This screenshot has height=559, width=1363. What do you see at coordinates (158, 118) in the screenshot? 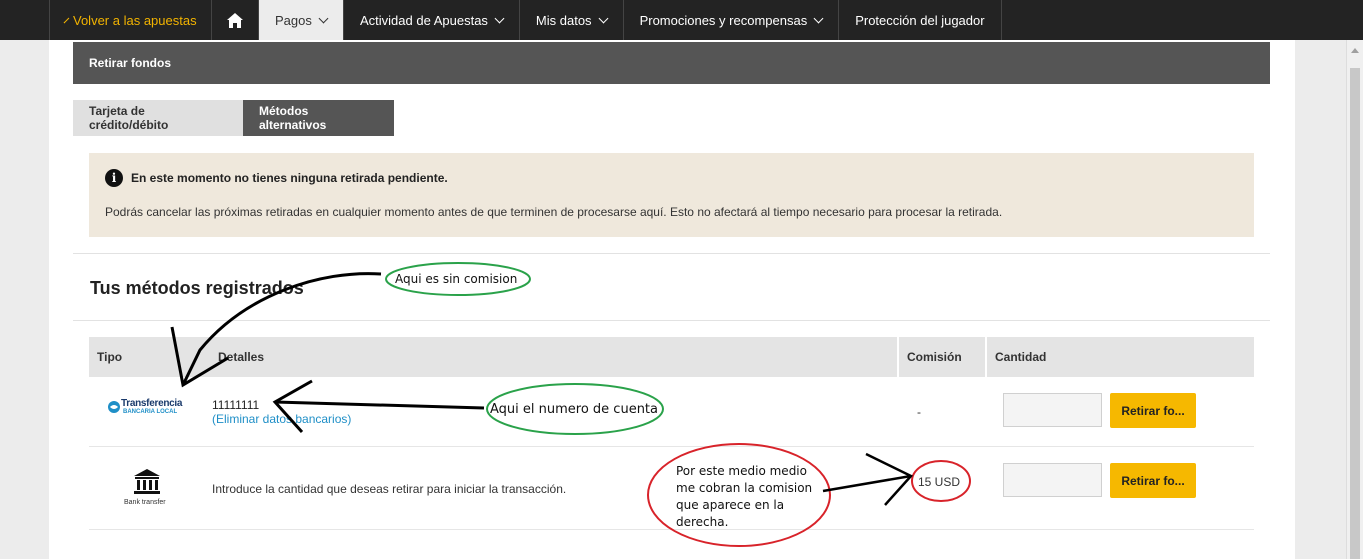
I see `tab-credit-card: Tarjeta de crédito/débito` at bounding box center [158, 118].